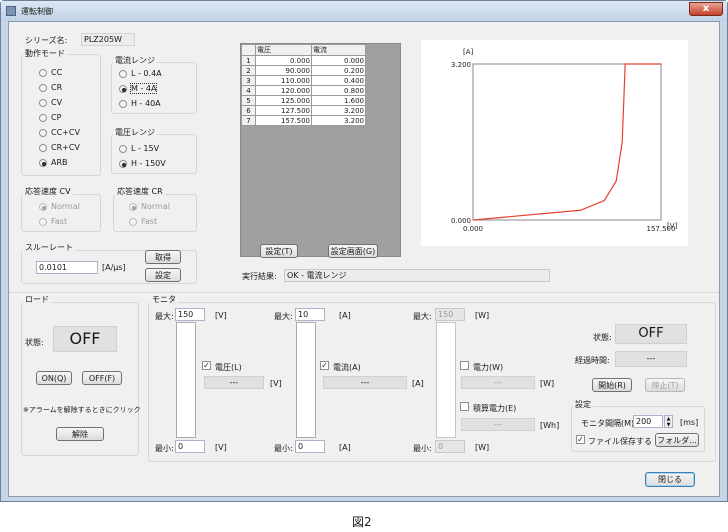 The height and width of the screenshot is (532, 728). I want to click on power-min-label: 最小:, so click(422, 448).